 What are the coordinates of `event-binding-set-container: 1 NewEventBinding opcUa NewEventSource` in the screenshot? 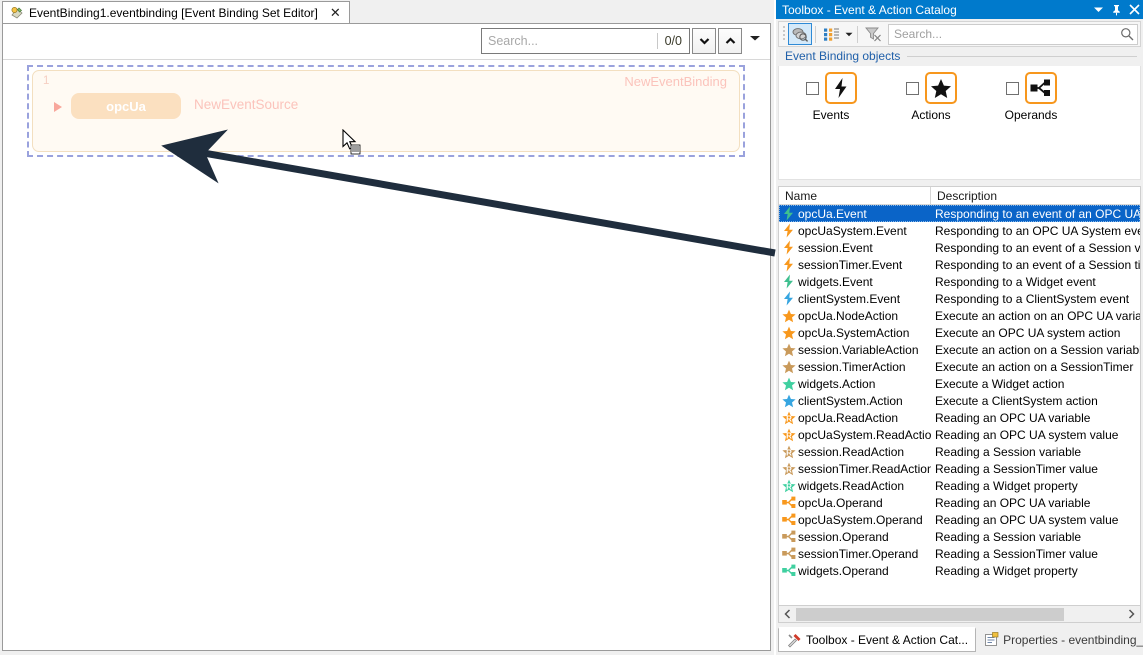 It's located at (386, 111).